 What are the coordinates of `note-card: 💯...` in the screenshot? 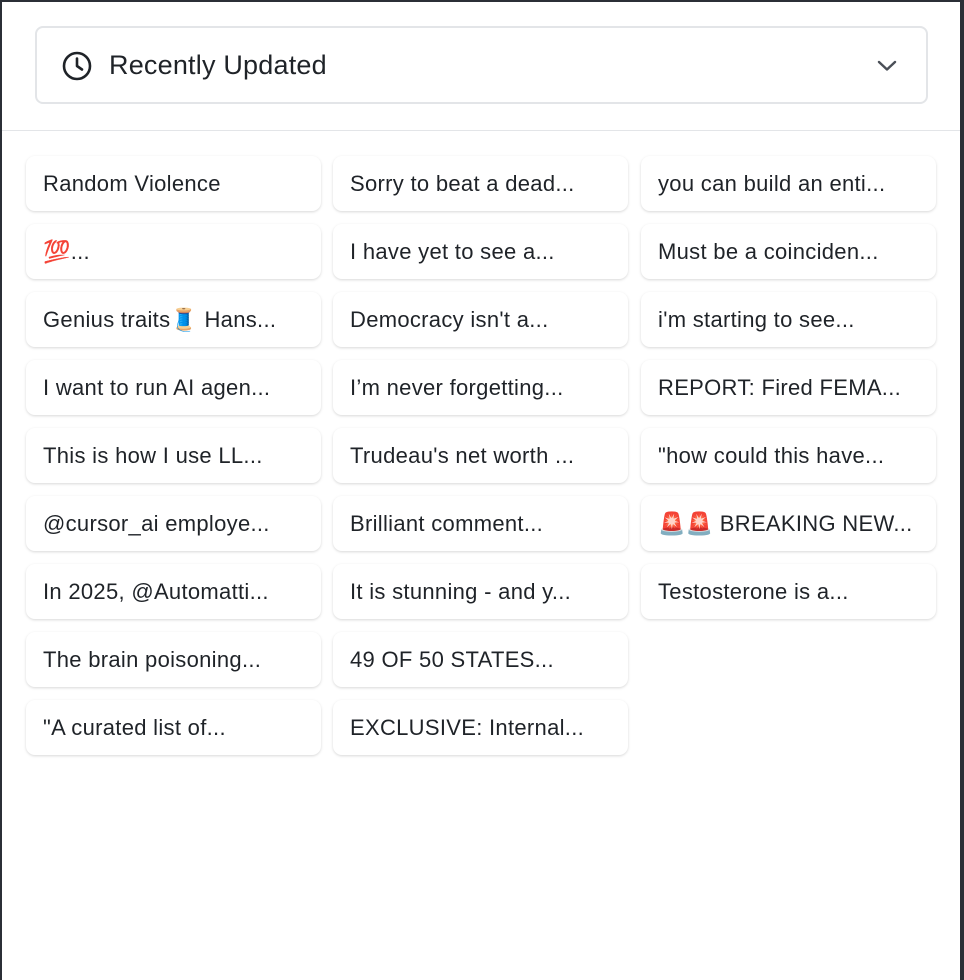 It's located at (173, 251).